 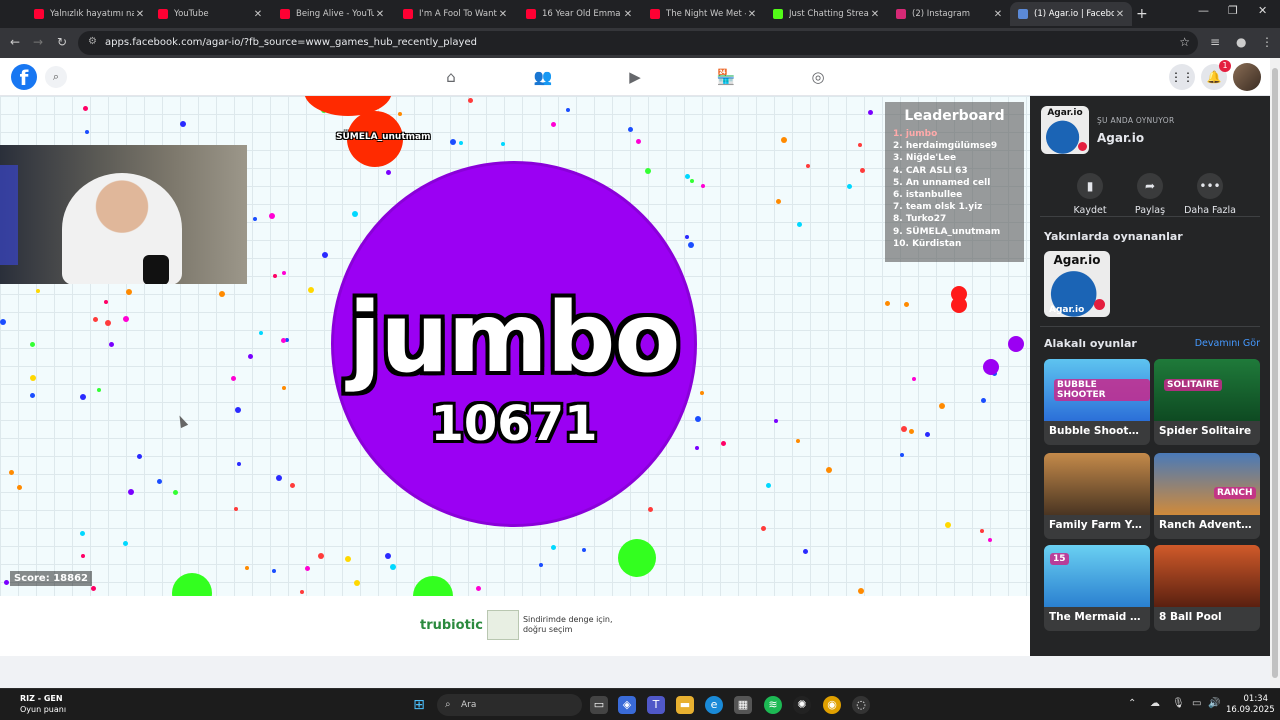 I want to click on new-tab-icon: +, so click(x=1142, y=14).